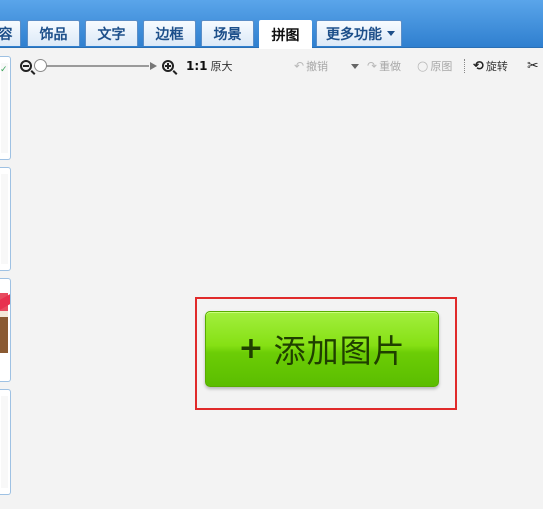  I want to click on circle-icon: ○, so click(423, 66).